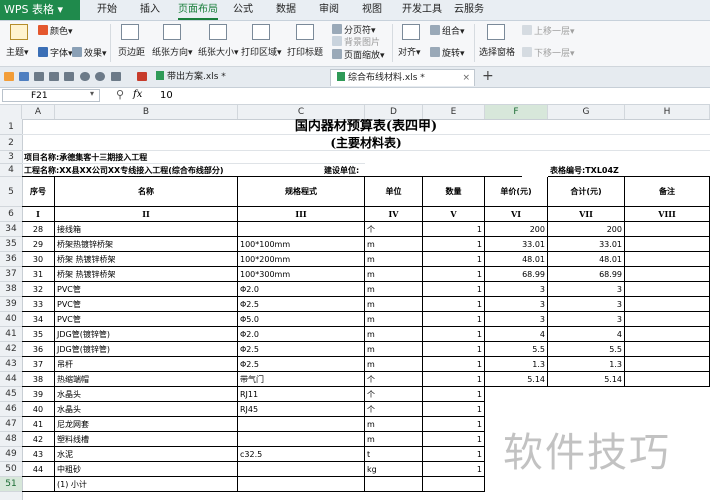 Image resolution: width=710 pixels, height=500 pixels. I want to click on name-cell: PVC管, so click(146, 319).